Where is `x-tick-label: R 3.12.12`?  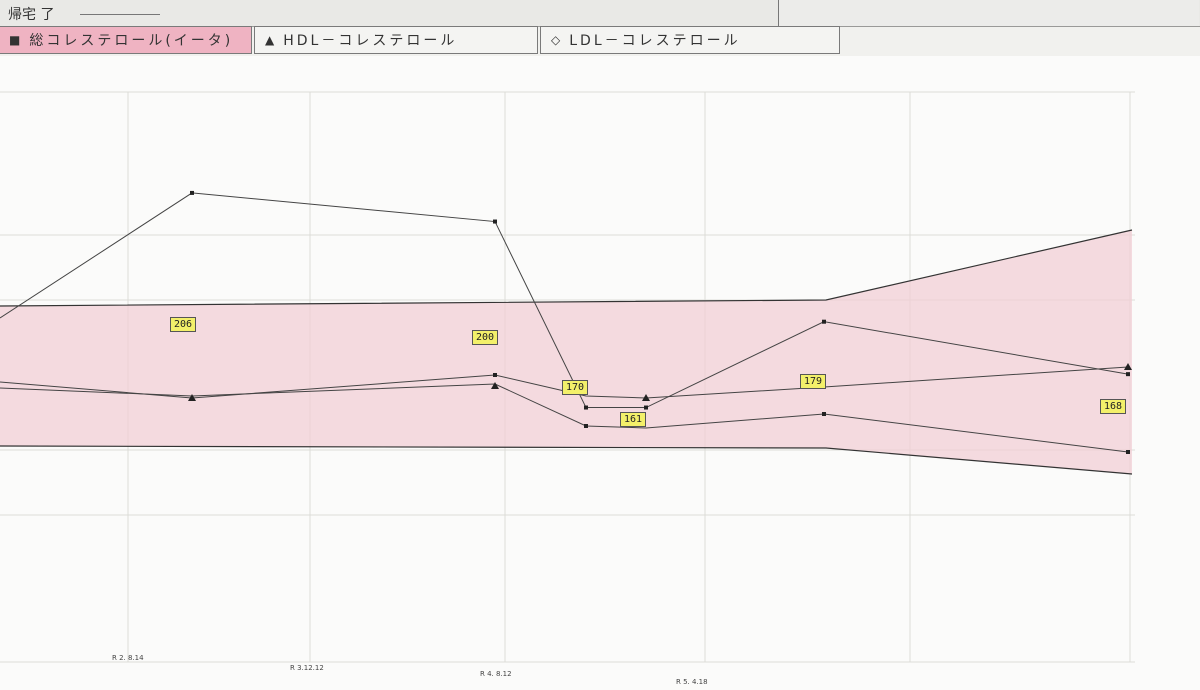 x-tick-label: R 3.12.12 is located at coordinates (307, 668).